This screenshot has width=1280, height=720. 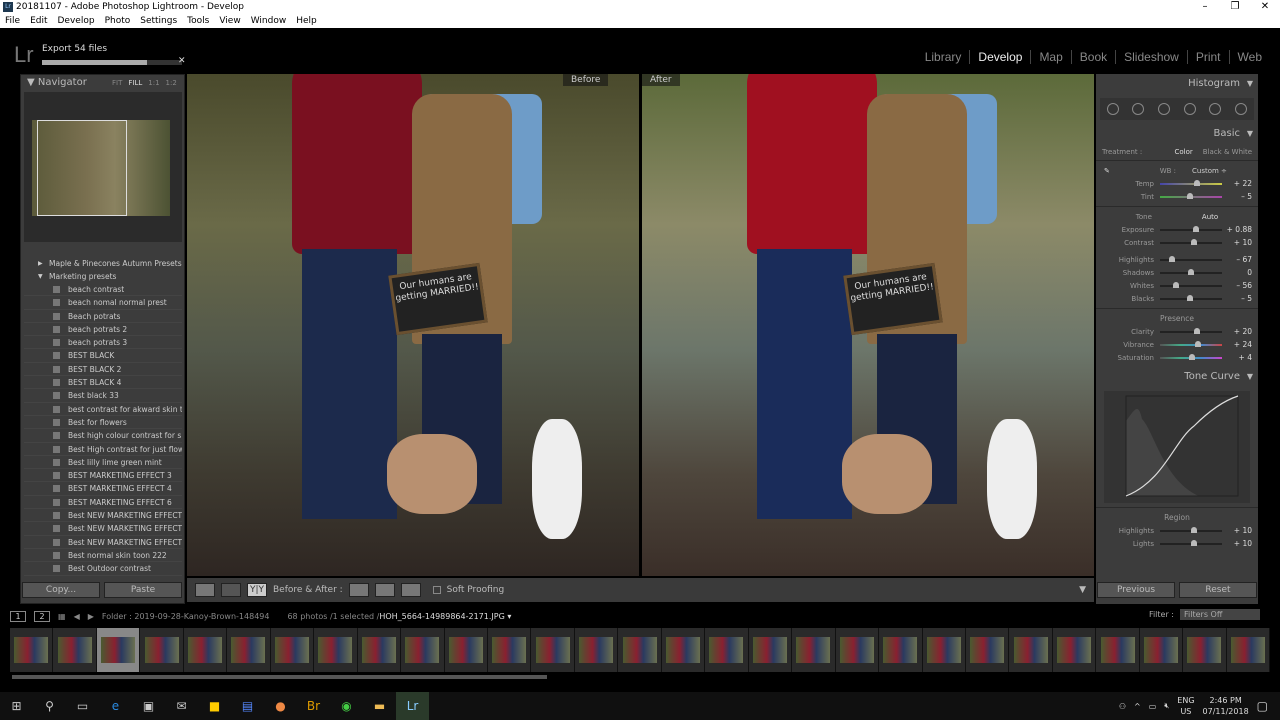 I want to click on slider-blacks, so click(x=1191, y=297).